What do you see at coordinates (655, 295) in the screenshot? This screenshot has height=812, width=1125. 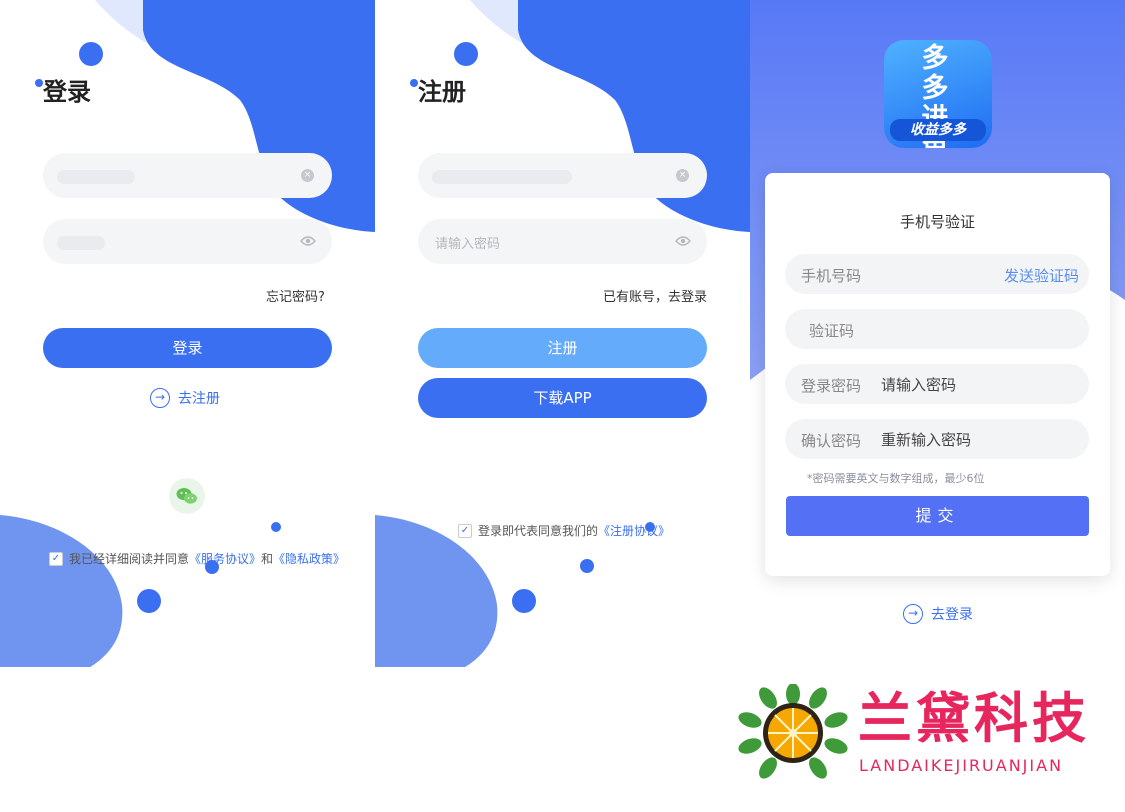 I see `have-account-link: 已有账号，去登录` at bounding box center [655, 295].